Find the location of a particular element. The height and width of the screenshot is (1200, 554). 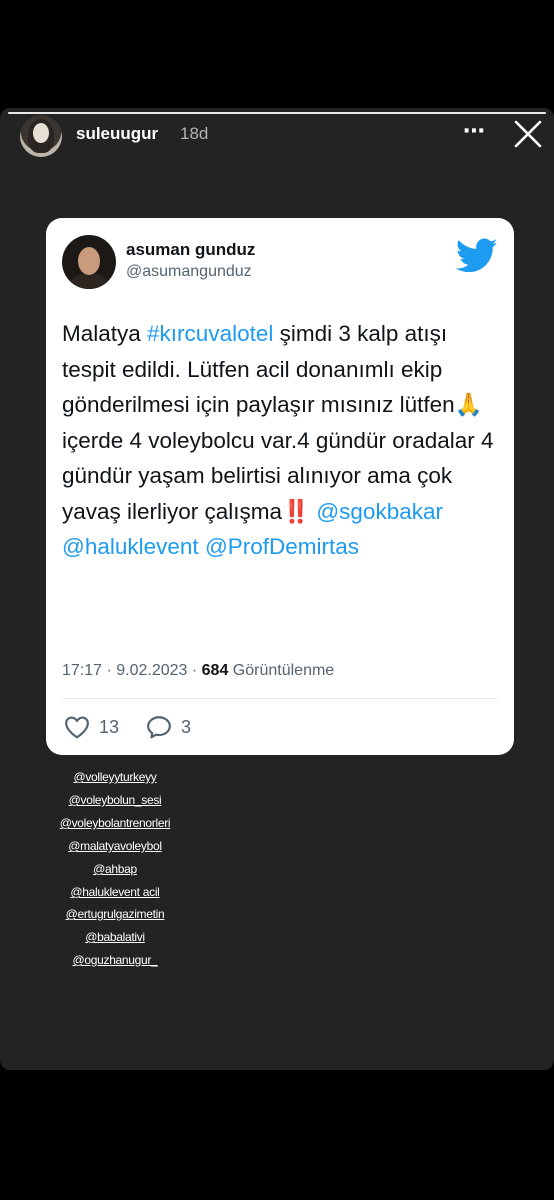

tweet-author-name: asuman gunduz is located at coordinates (191, 249).